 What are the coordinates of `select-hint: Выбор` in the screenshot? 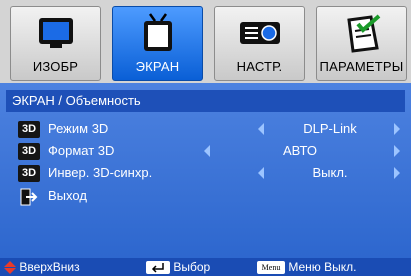 It's located at (178, 267).